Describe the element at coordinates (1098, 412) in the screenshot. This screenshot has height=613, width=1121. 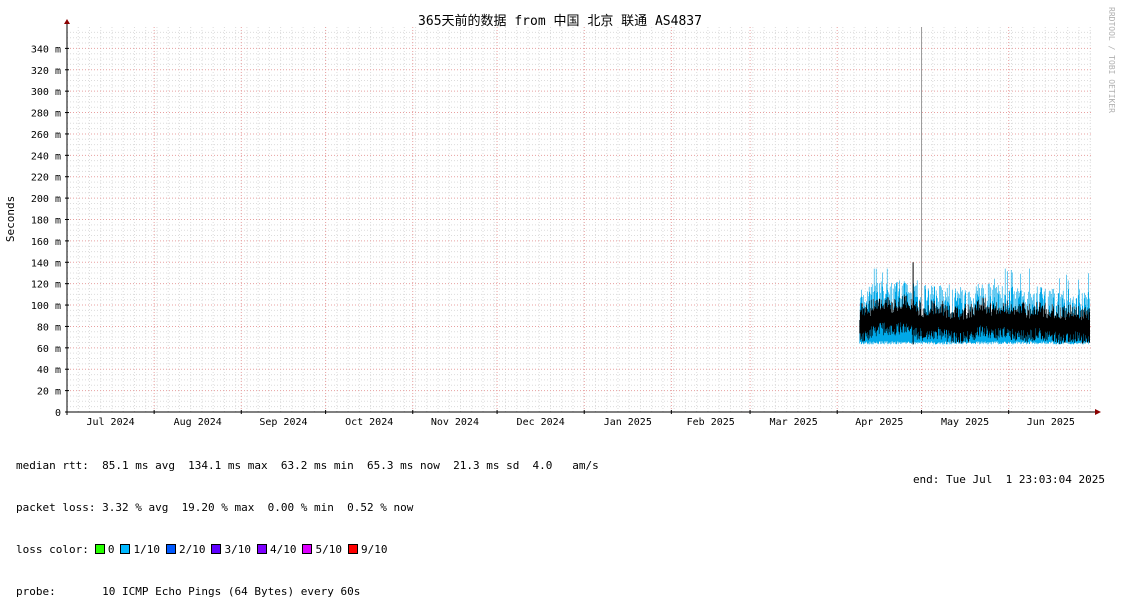
I see `x-axis-arrow` at that location.